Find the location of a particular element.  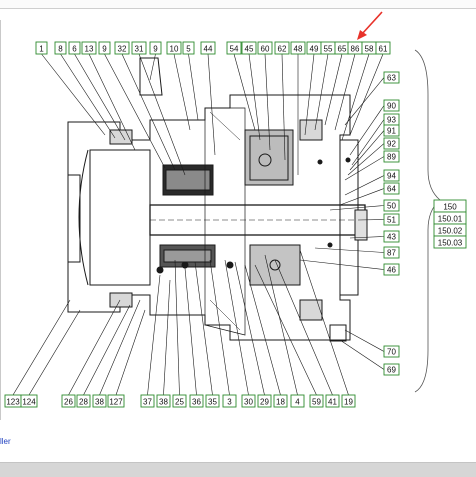

callout-right-43: 43 is located at coordinates (391, 236).